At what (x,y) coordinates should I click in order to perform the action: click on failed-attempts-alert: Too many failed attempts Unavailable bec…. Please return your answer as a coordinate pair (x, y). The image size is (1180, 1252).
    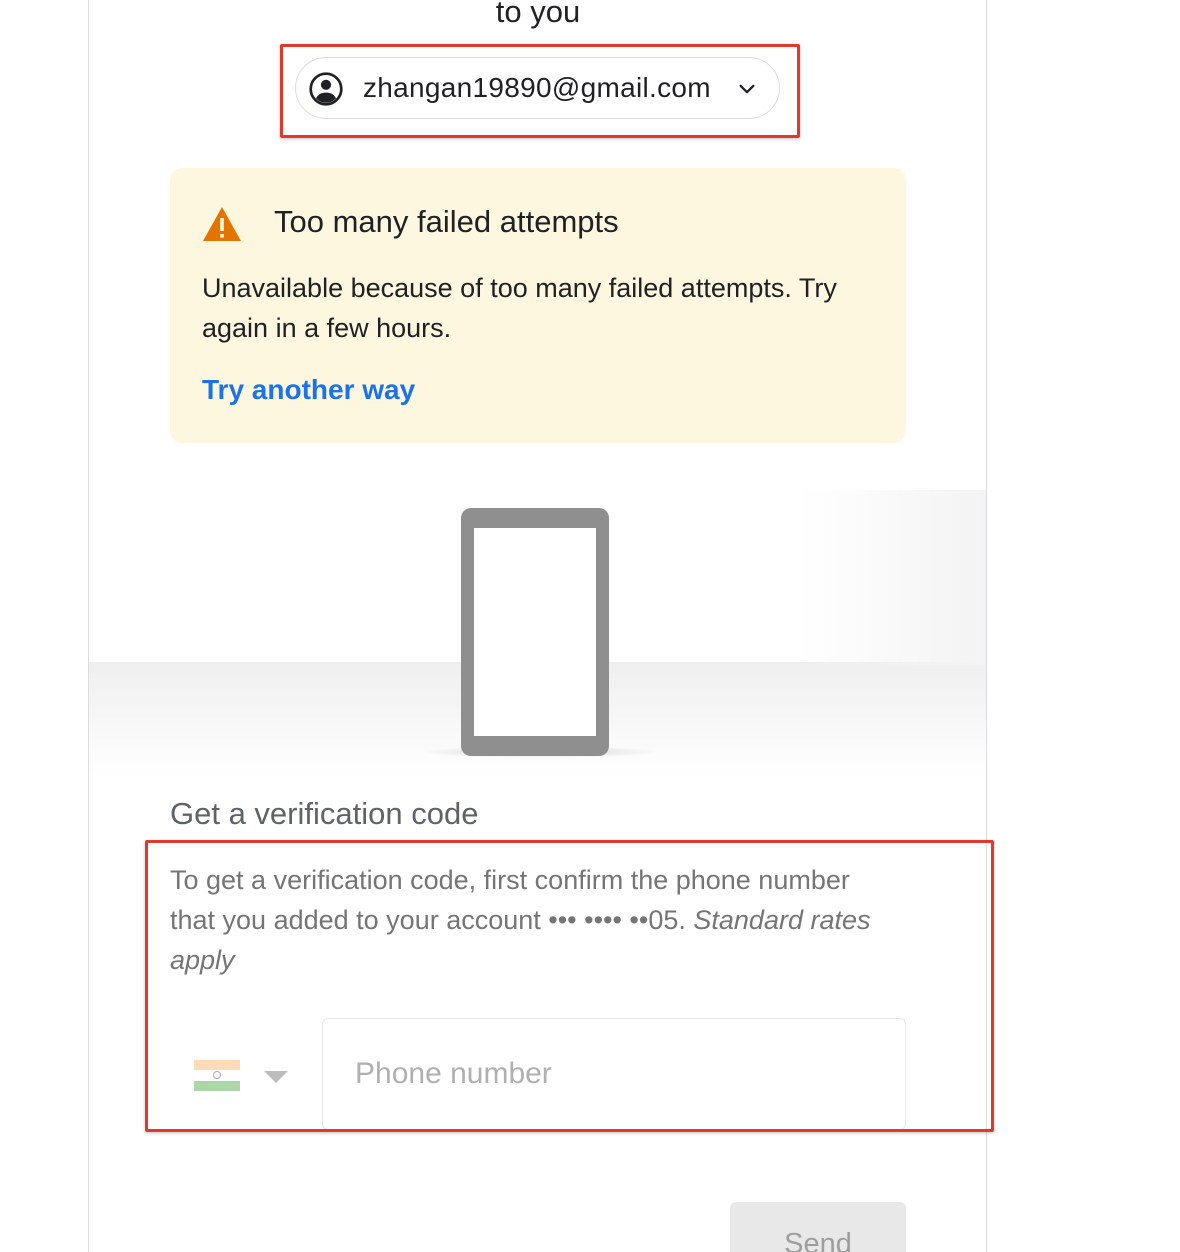
    Looking at the image, I should click on (538, 305).